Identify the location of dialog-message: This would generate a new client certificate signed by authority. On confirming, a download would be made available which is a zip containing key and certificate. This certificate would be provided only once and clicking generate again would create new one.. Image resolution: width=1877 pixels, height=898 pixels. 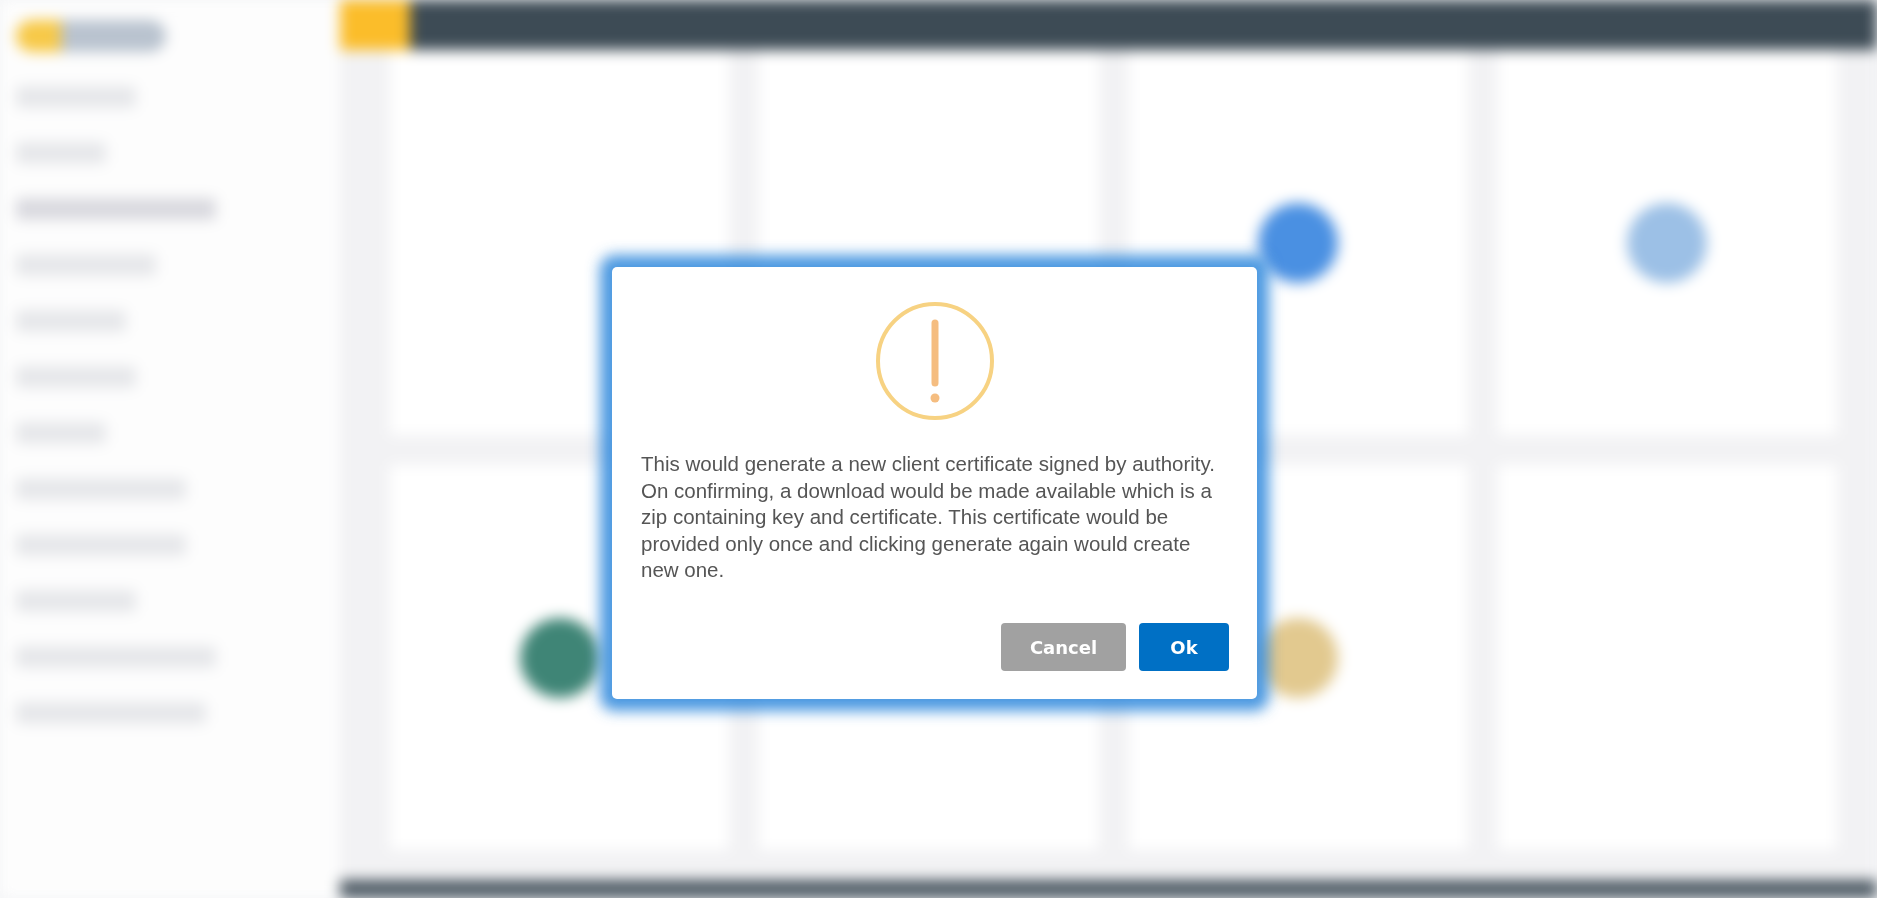
(928, 517).